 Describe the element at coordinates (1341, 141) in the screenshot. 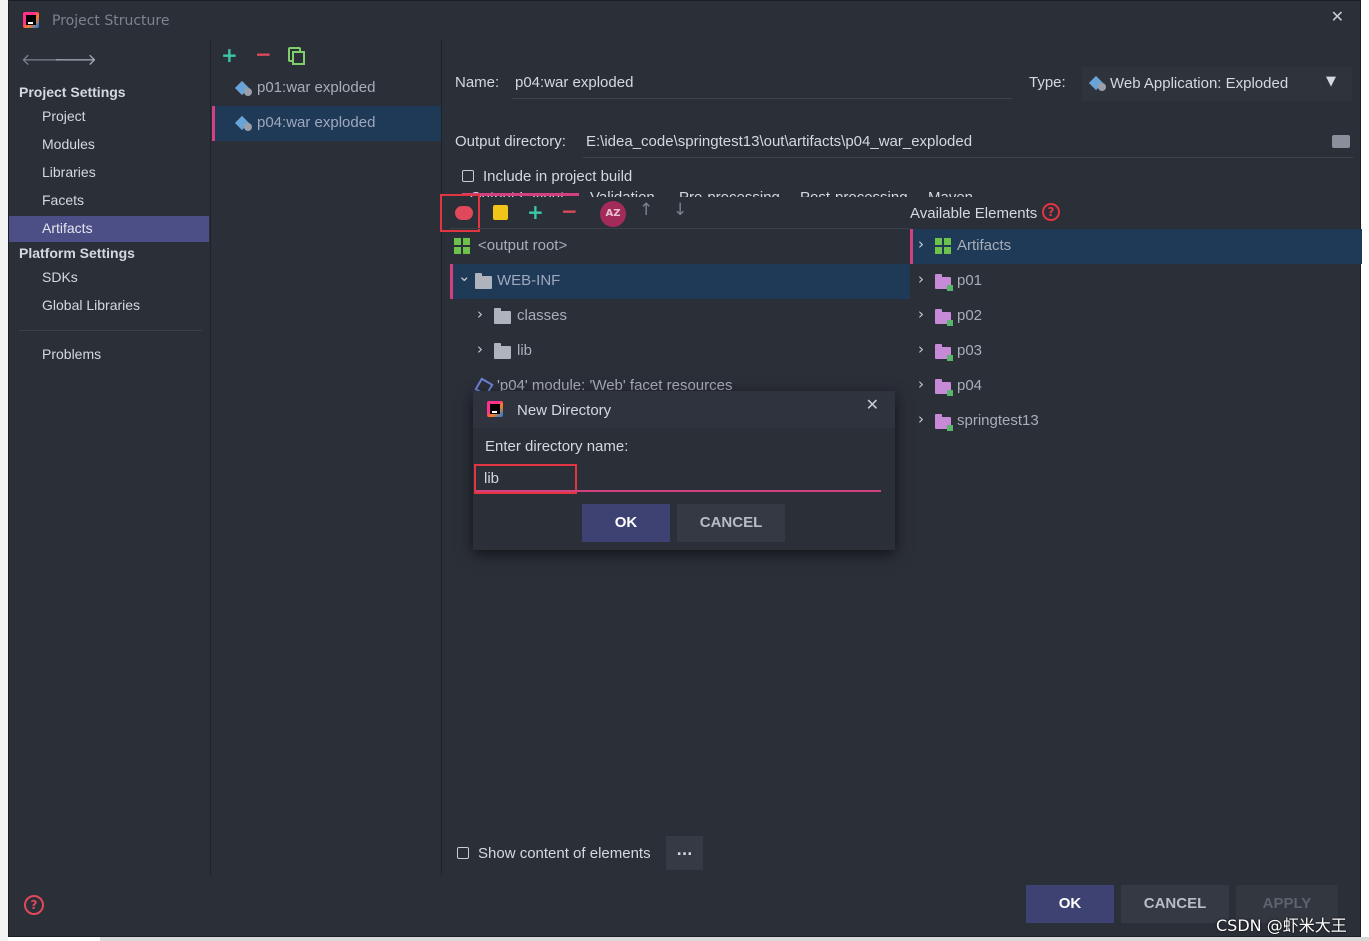

I see `browse-folder-icon` at that location.